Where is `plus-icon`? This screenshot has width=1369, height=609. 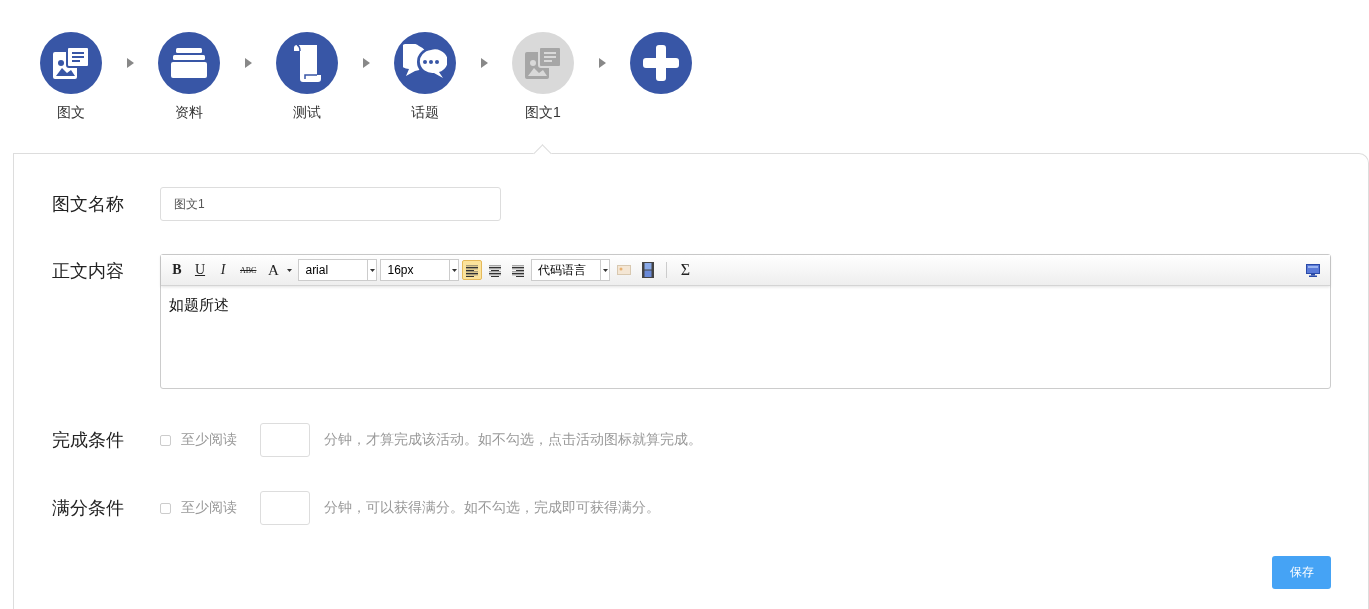
plus-icon is located at coordinates (661, 63).